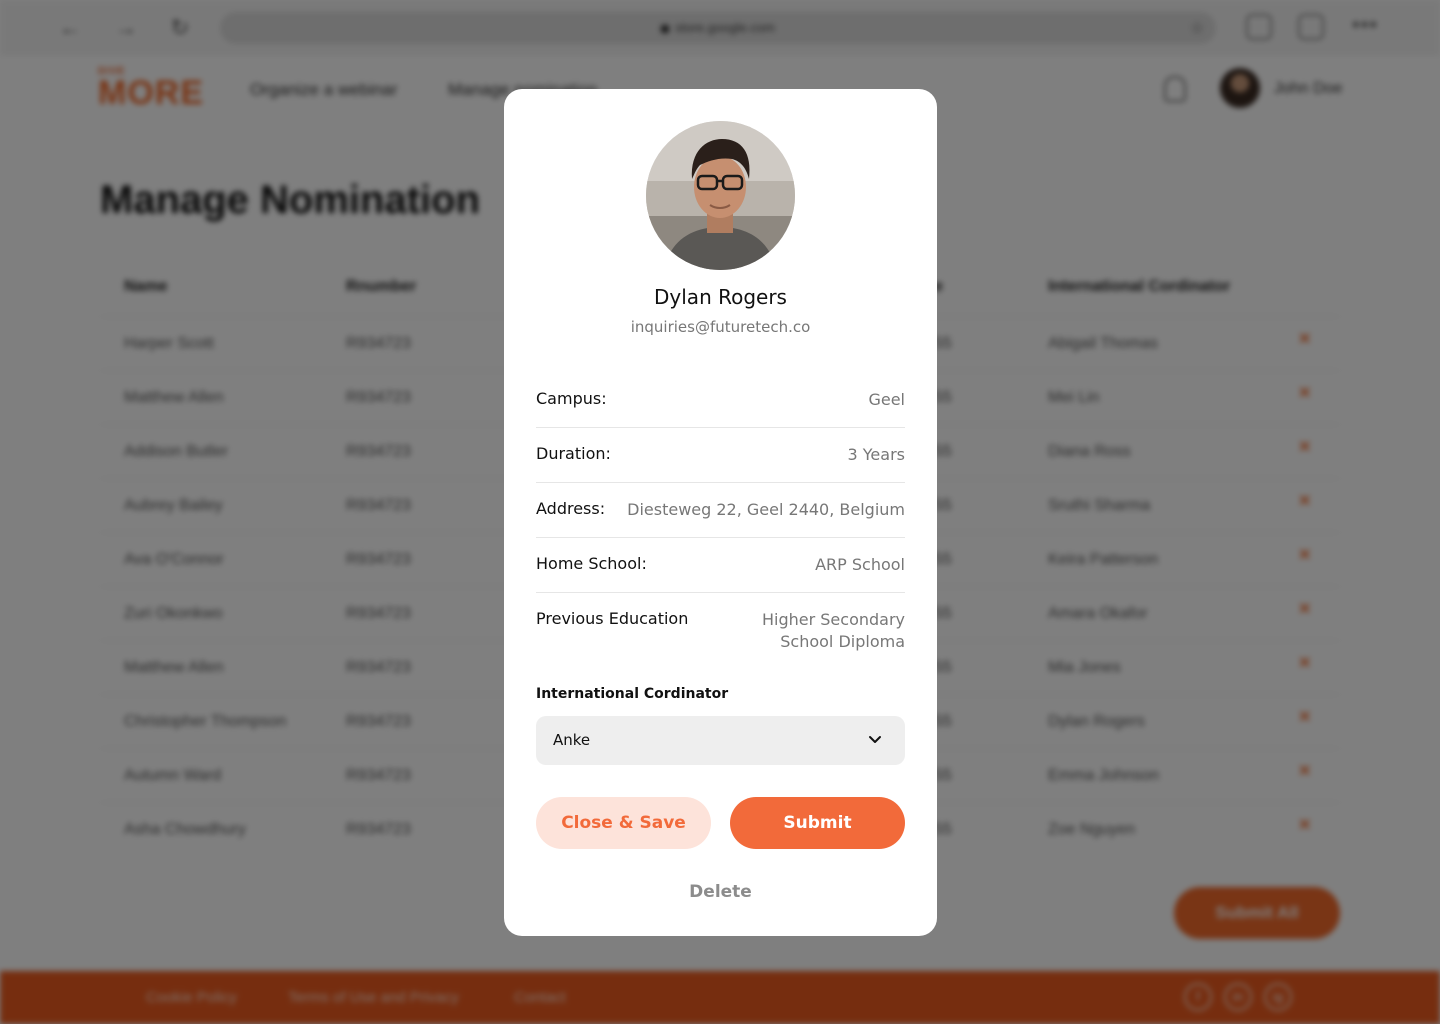 This screenshot has height=1024, width=1440. Describe the element at coordinates (623, 823) in the screenshot. I see `close-save-button: Close & Save` at that location.